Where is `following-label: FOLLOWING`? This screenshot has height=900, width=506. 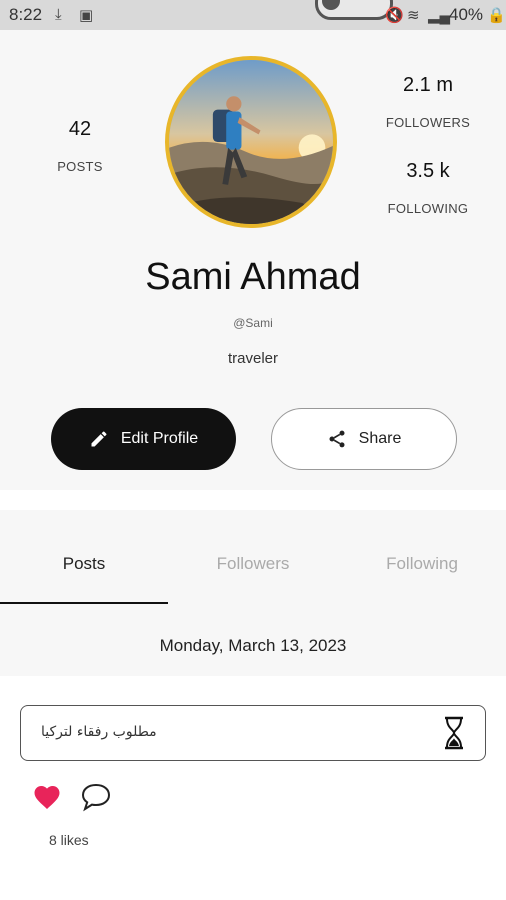 following-label: FOLLOWING is located at coordinates (428, 208).